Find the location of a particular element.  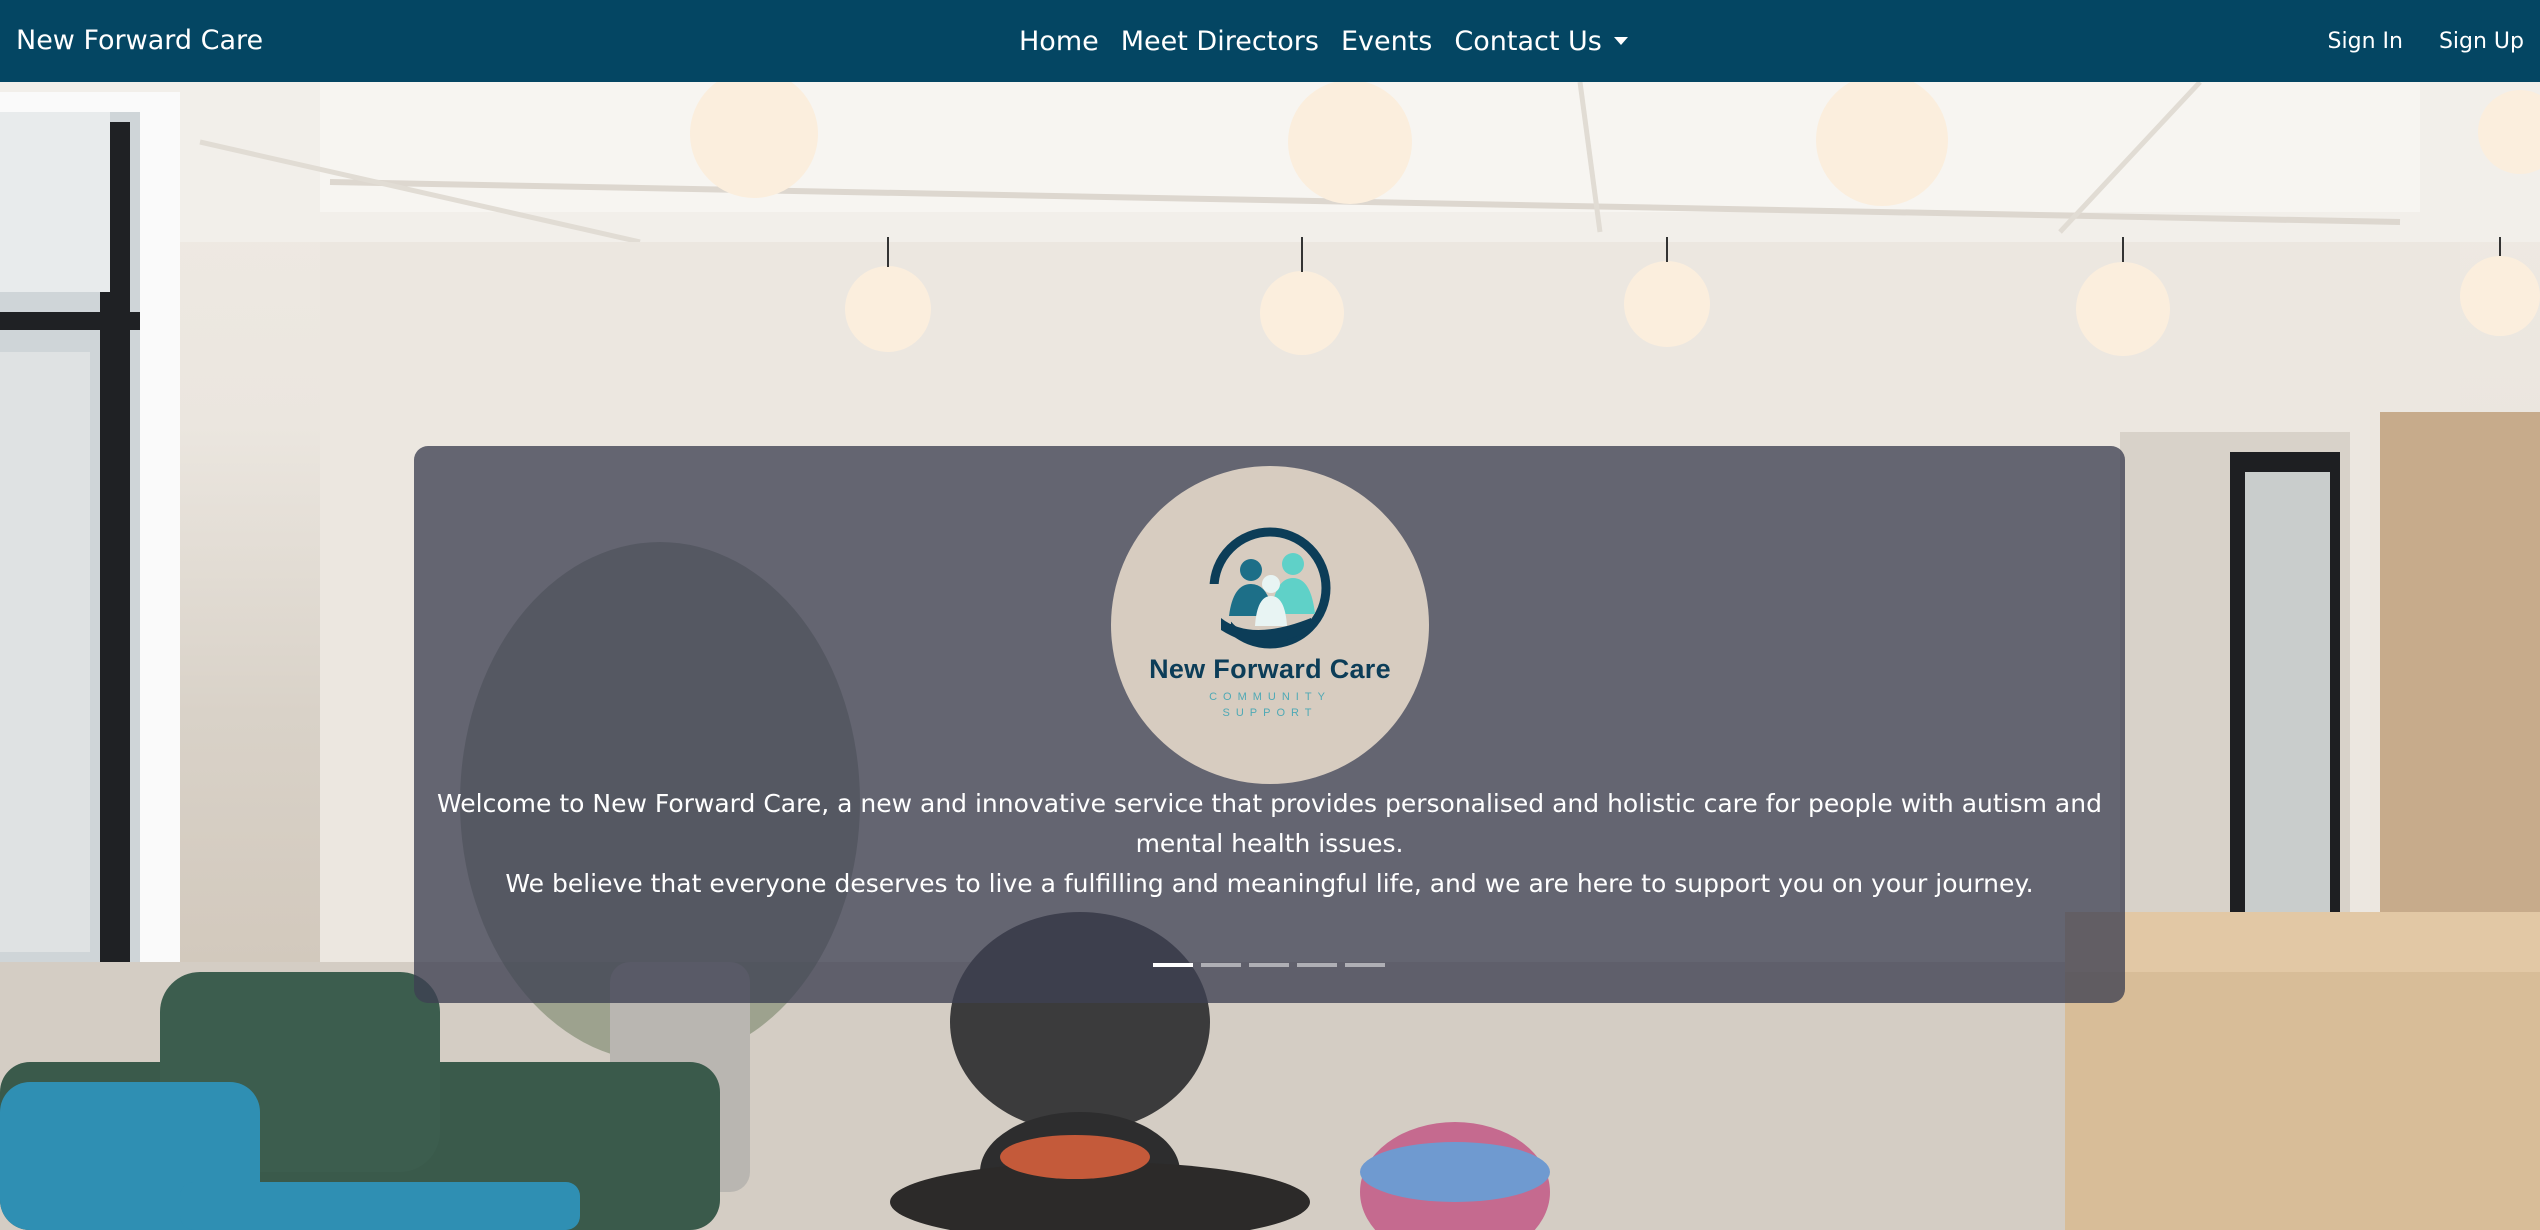

nav-home: Home is located at coordinates (1059, 41).